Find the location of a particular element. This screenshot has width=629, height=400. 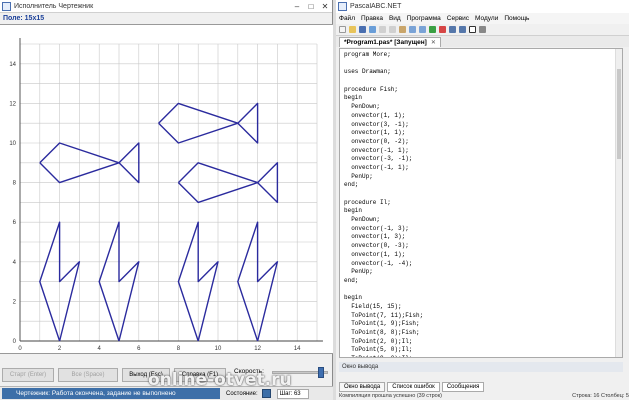

code-line: ToPoint(8, 8);Fish; is located at coordinates (483, 333).